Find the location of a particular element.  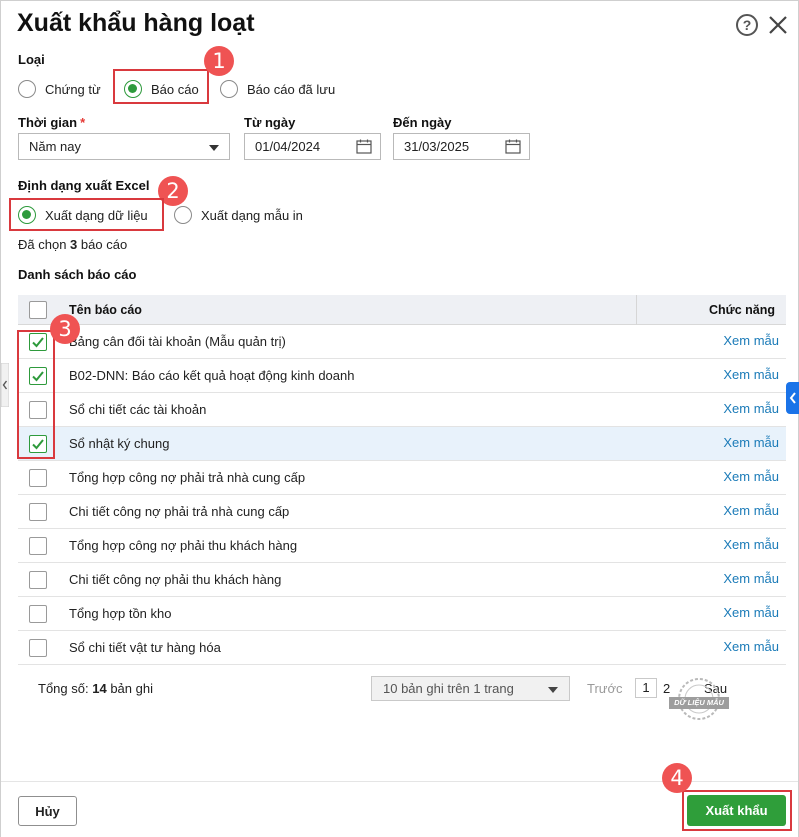

table-header: Tên báo cáo Chức năng is located at coordinates (402, 310).